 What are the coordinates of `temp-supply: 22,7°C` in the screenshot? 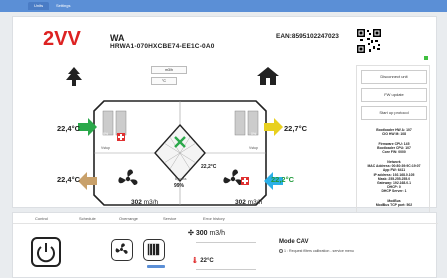 It's located at (296, 128).